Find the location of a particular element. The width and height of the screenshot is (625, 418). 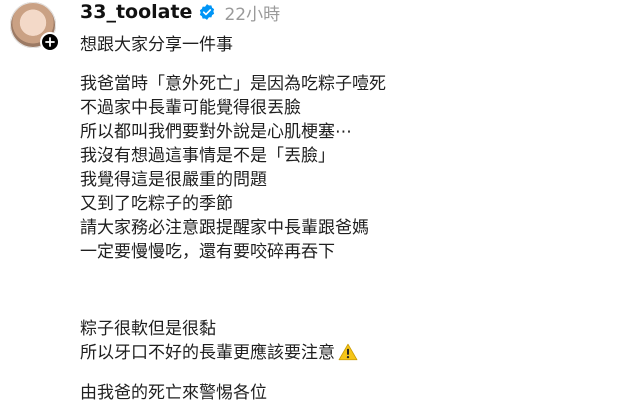

post-line: 我沒有想過這事情是不是「丟臉」 is located at coordinates (207, 156).